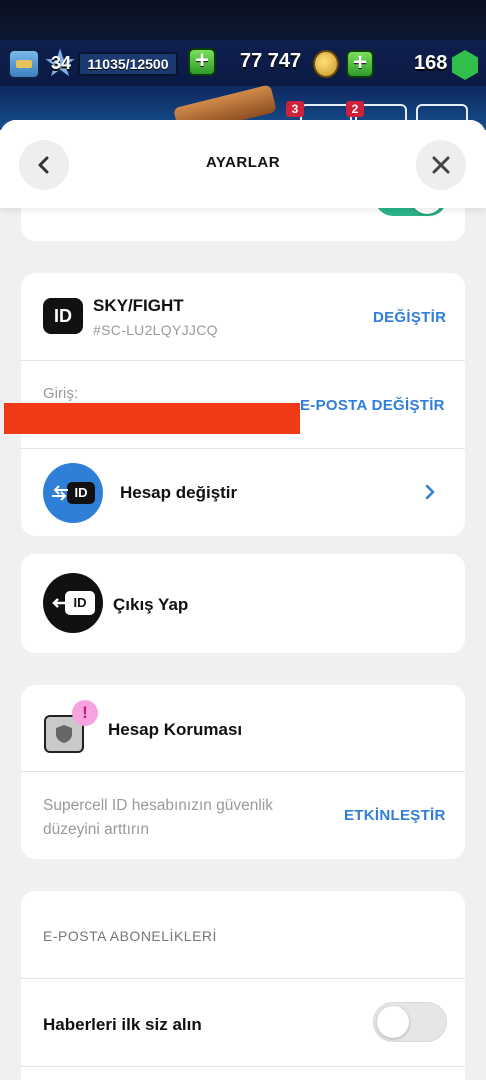 This screenshot has width=486, height=1080. I want to click on redacted-email, so click(152, 418).